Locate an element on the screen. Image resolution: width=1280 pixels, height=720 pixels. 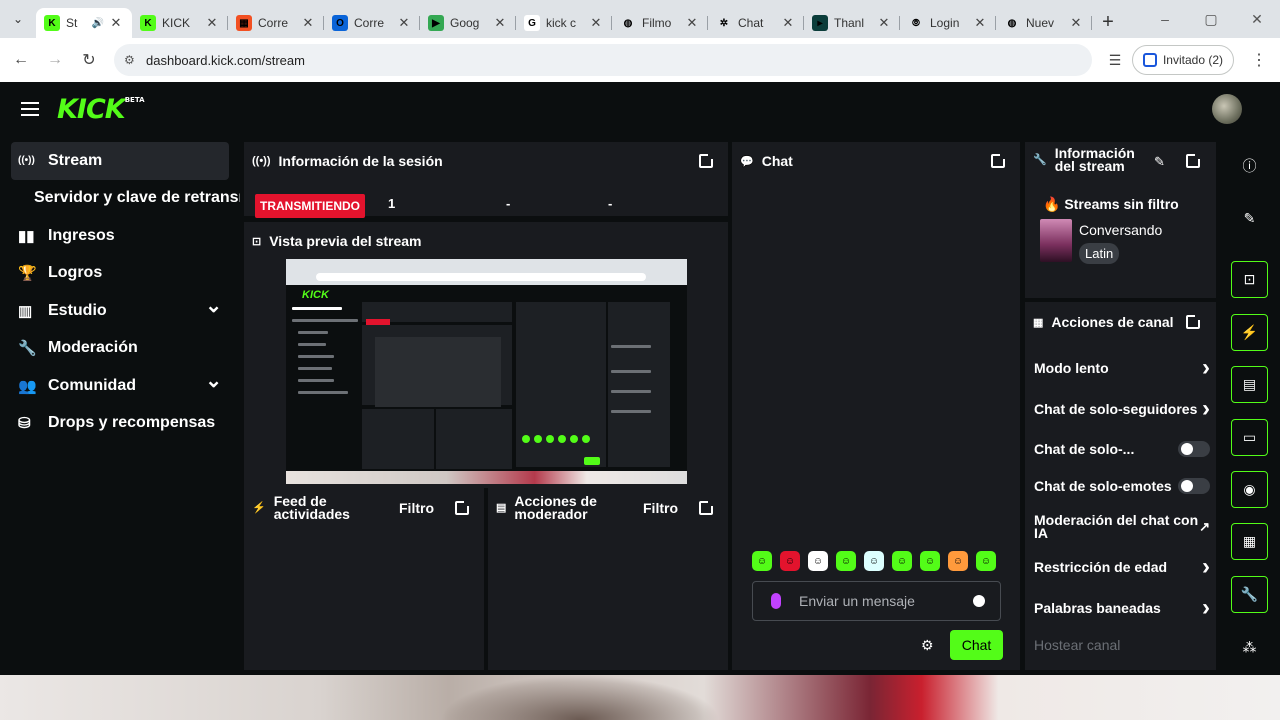
minimize-icon: – is located at coordinates (1165, 19).